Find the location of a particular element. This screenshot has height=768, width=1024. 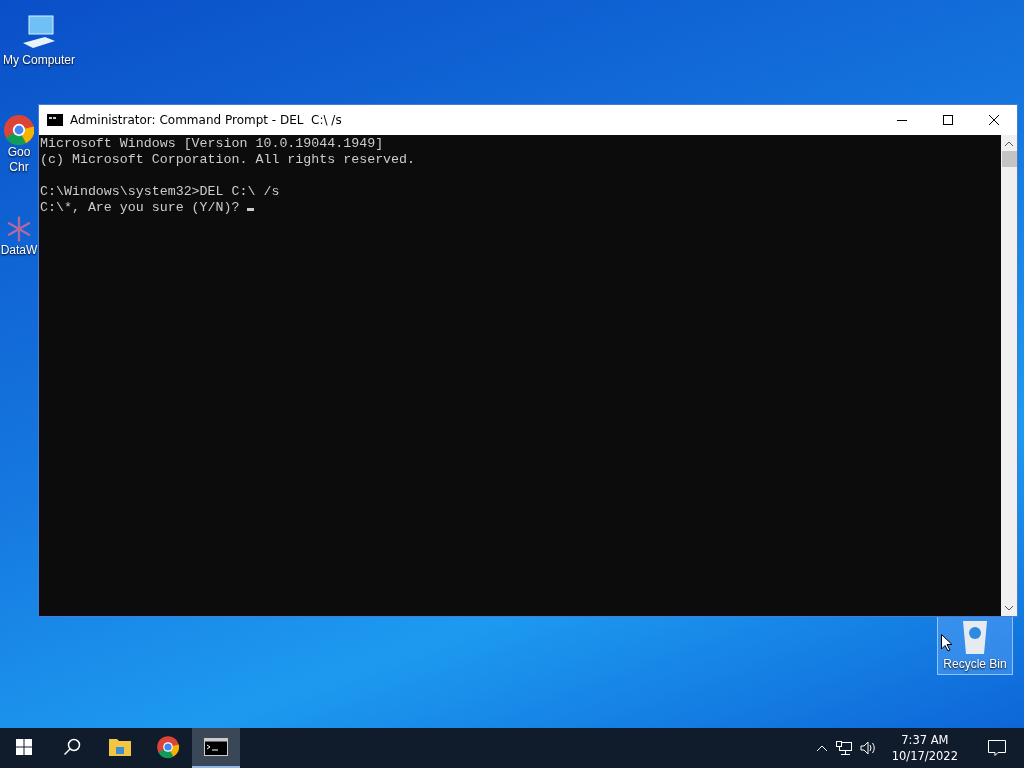

icon-label: Chr is located at coordinates (19, 167).